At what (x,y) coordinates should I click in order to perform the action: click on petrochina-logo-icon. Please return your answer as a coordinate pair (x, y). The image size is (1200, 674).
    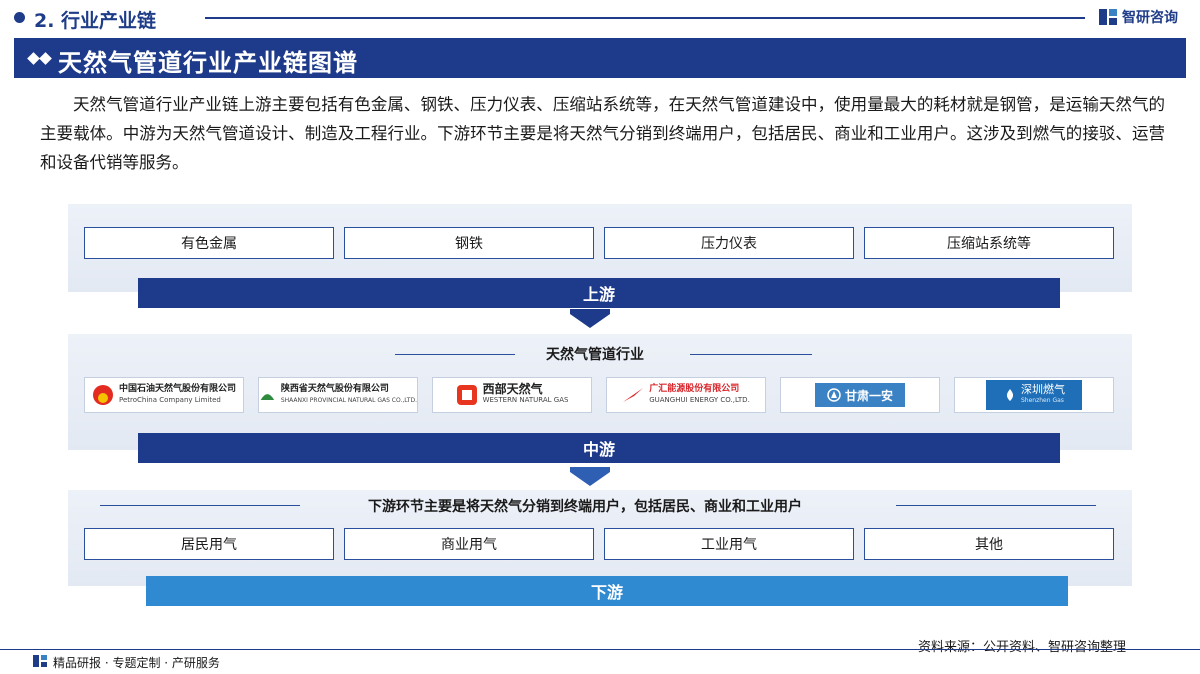
    Looking at the image, I should click on (102, 395).